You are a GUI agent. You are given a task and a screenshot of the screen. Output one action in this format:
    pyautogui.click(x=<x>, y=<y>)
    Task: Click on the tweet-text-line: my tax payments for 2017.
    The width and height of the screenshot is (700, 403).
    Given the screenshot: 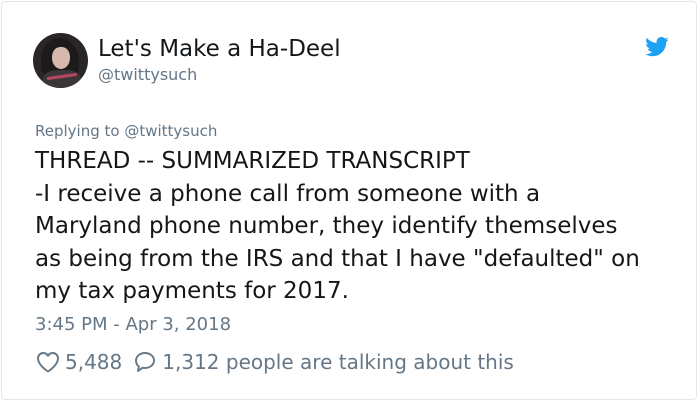 What is the action you would take?
    pyautogui.click(x=192, y=291)
    